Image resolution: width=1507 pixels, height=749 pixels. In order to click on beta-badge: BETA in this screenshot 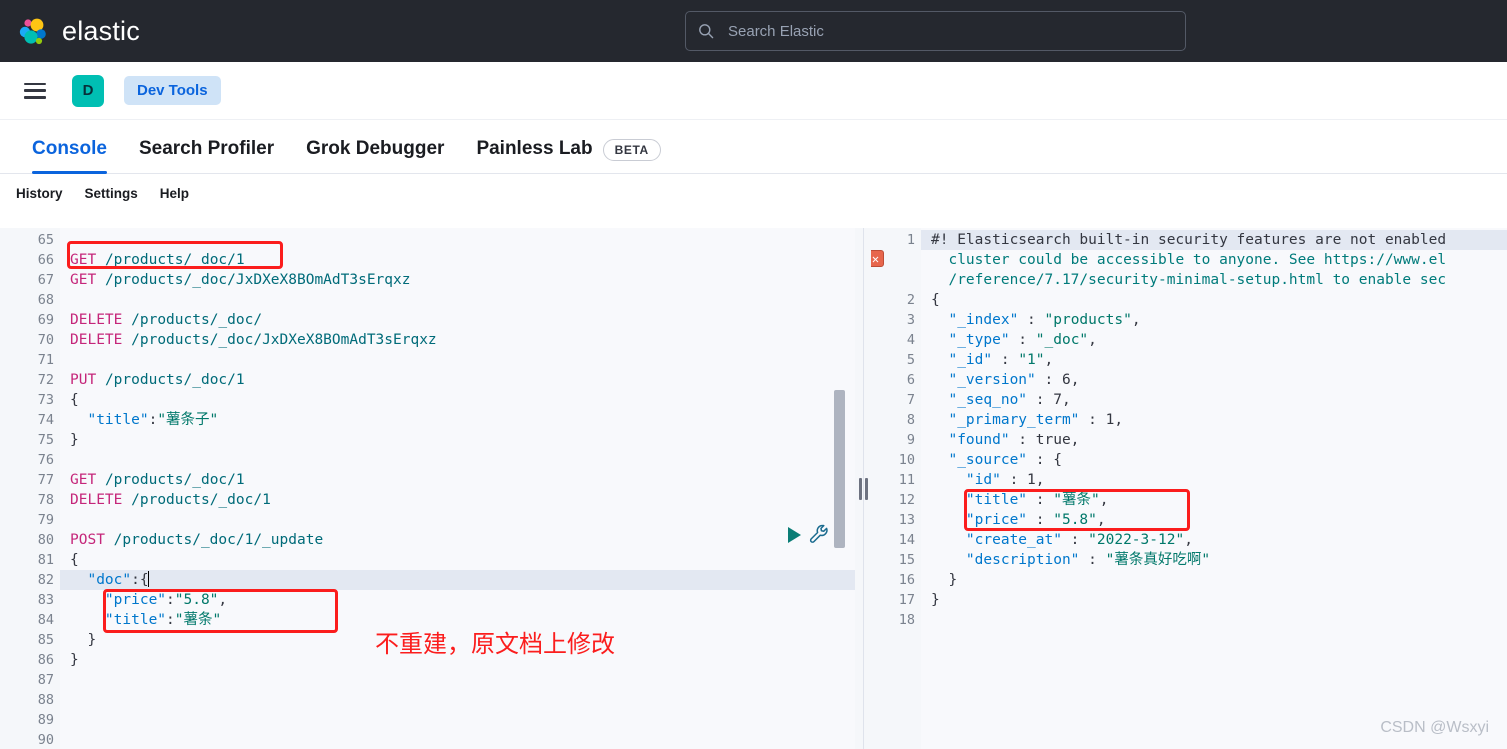, I will do `click(631, 150)`.